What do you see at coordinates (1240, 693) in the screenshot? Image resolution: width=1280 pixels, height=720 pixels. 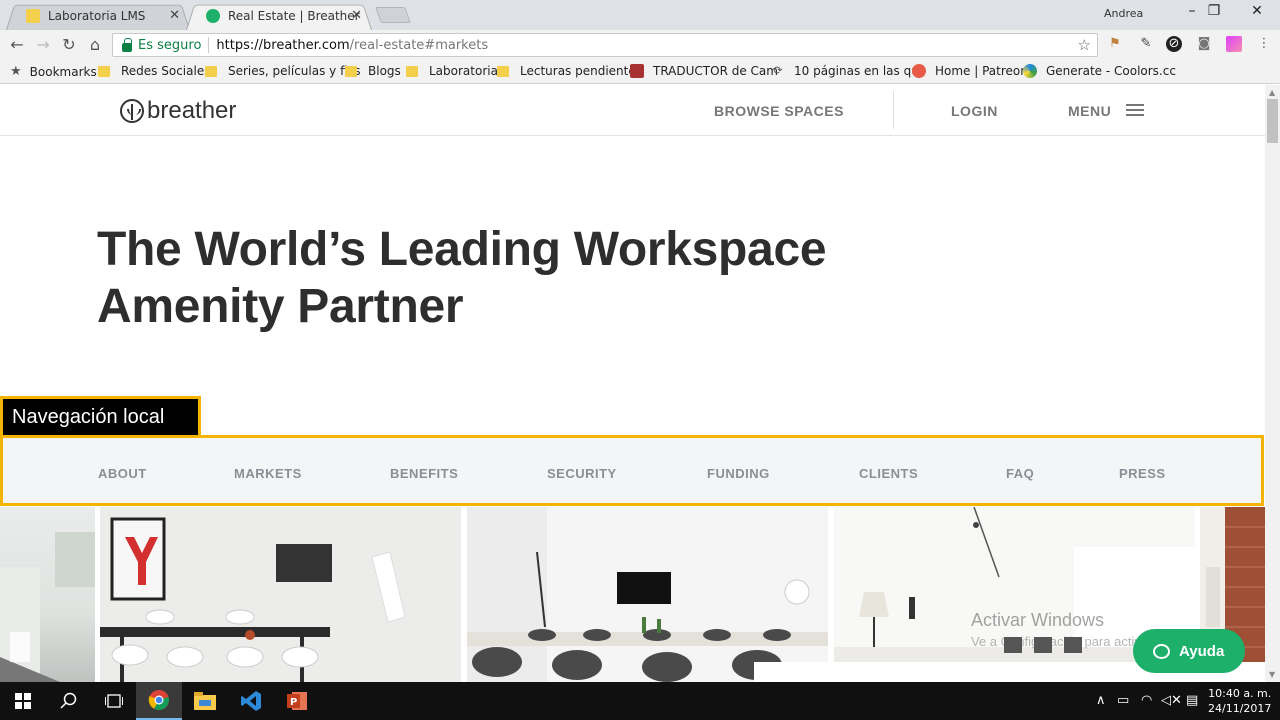 I see `clock-time: 10:40 a. m.` at bounding box center [1240, 693].